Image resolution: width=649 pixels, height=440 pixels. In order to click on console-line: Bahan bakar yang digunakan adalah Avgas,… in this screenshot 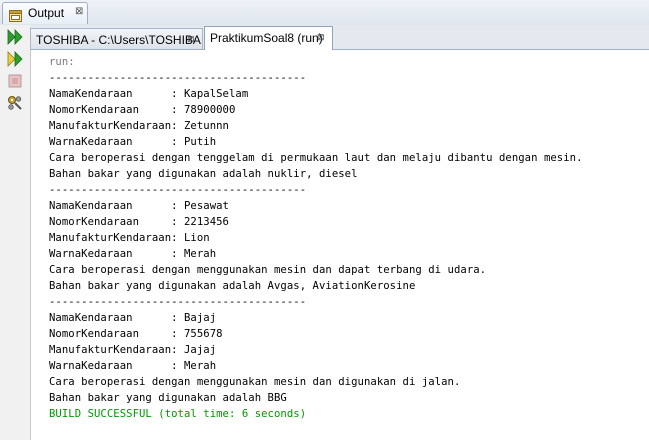, I will do `click(232, 286)`.